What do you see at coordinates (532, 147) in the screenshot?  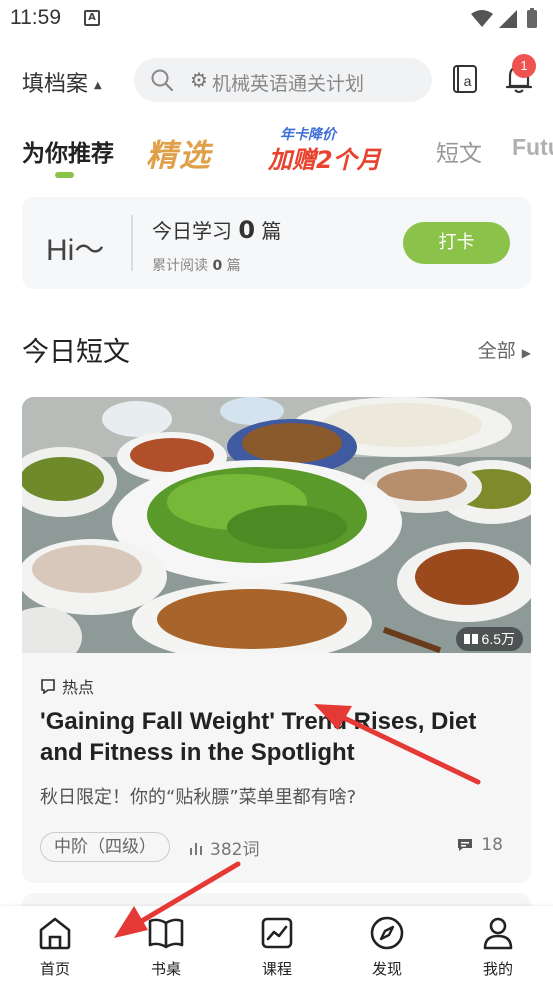 I see `tab-future: Futu` at bounding box center [532, 147].